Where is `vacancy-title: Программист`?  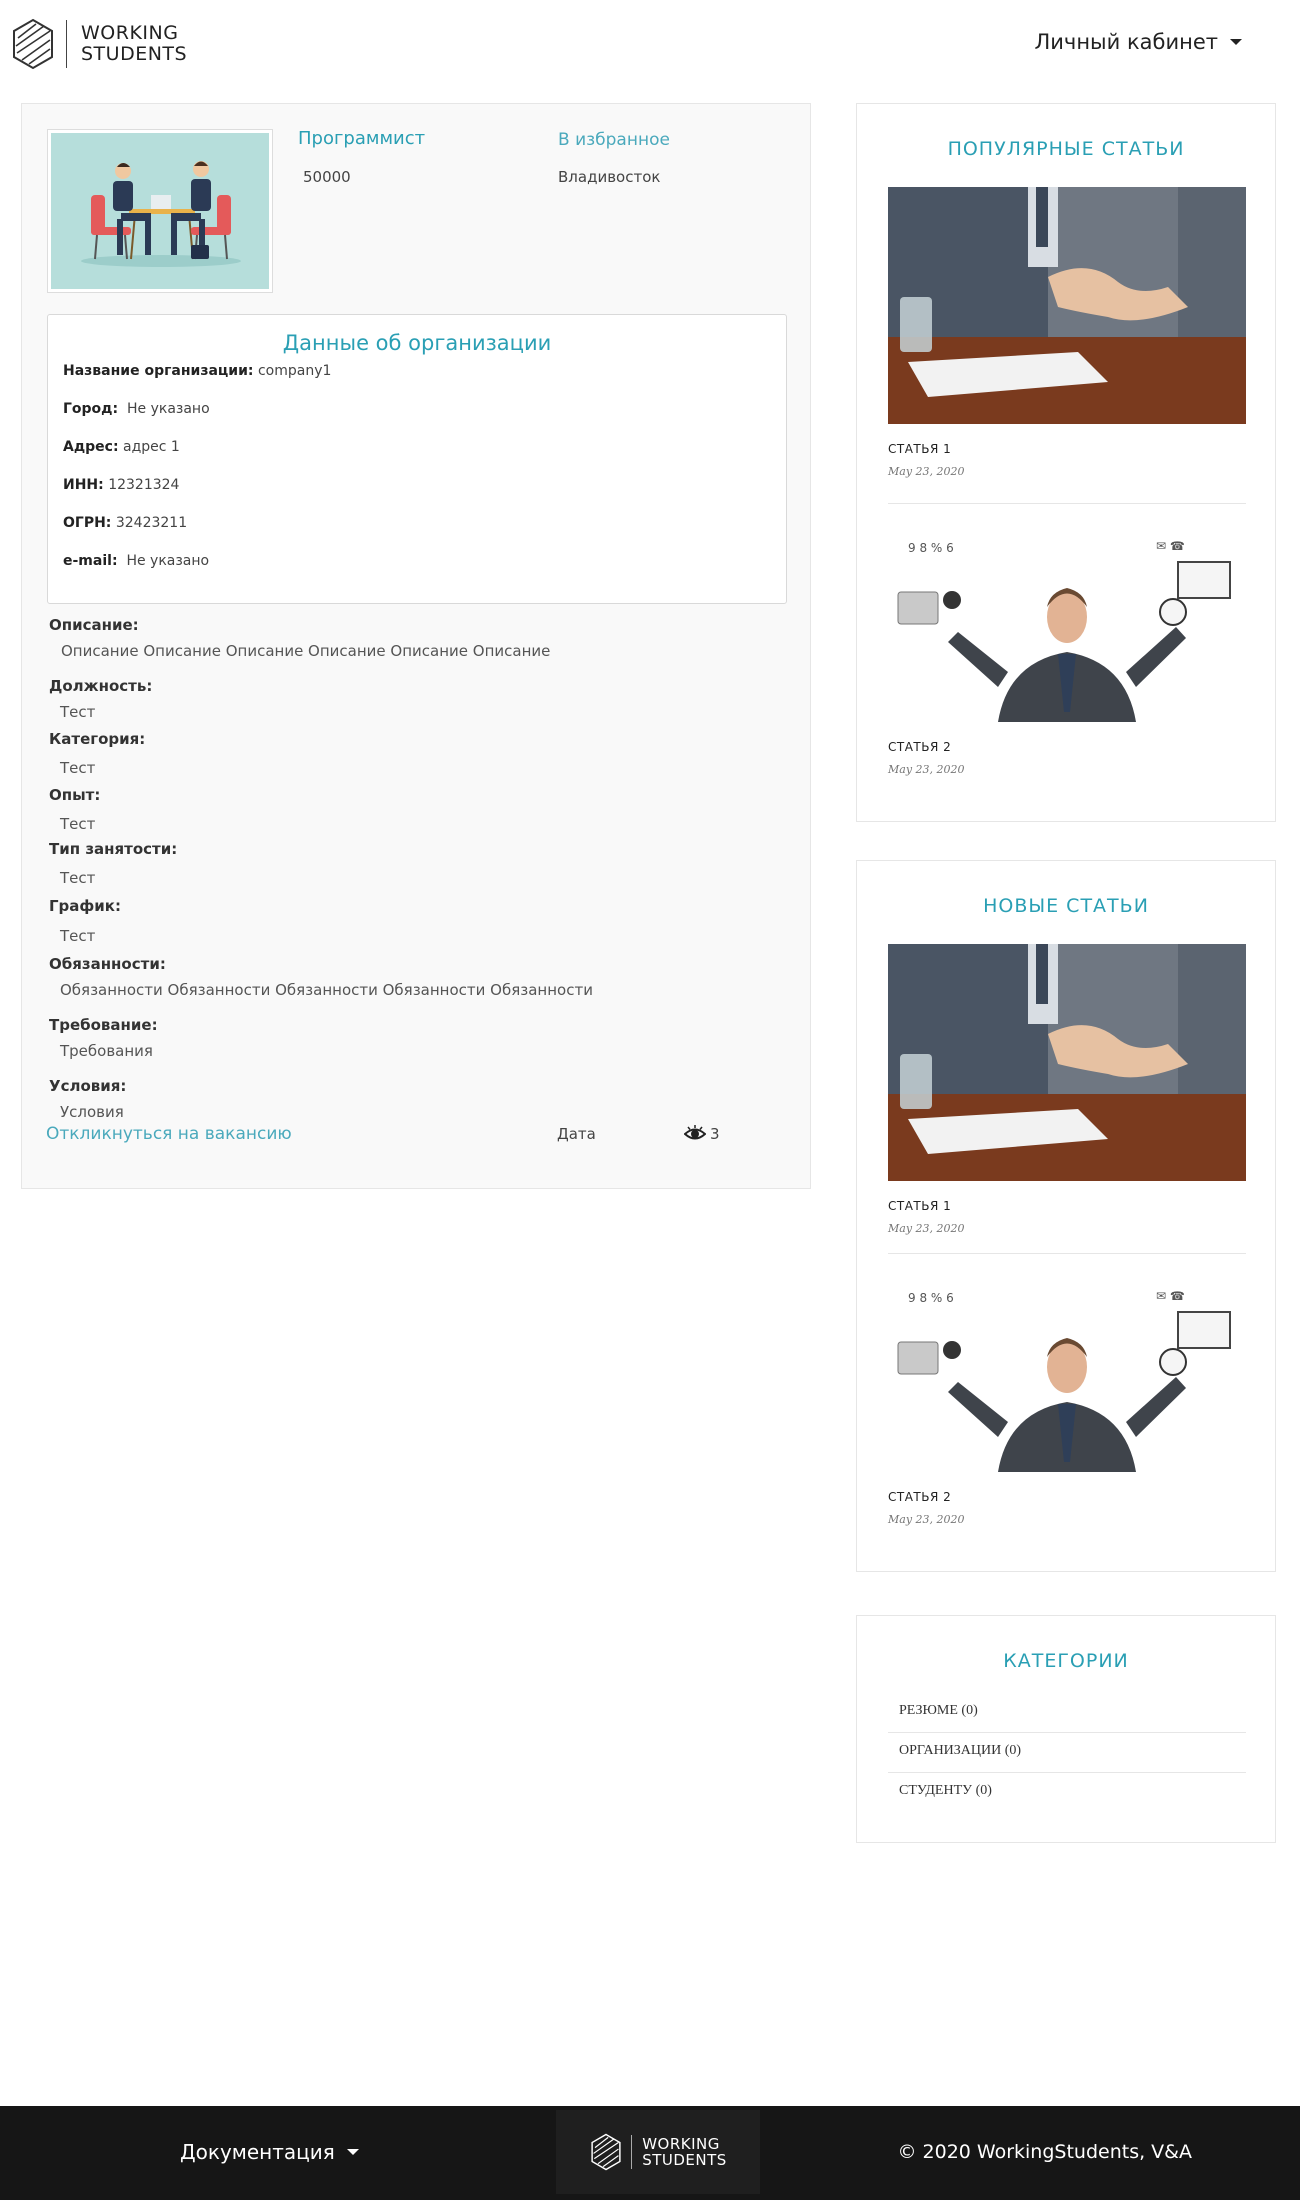
vacancy-title: Программист is located at coordinates (361, 138).